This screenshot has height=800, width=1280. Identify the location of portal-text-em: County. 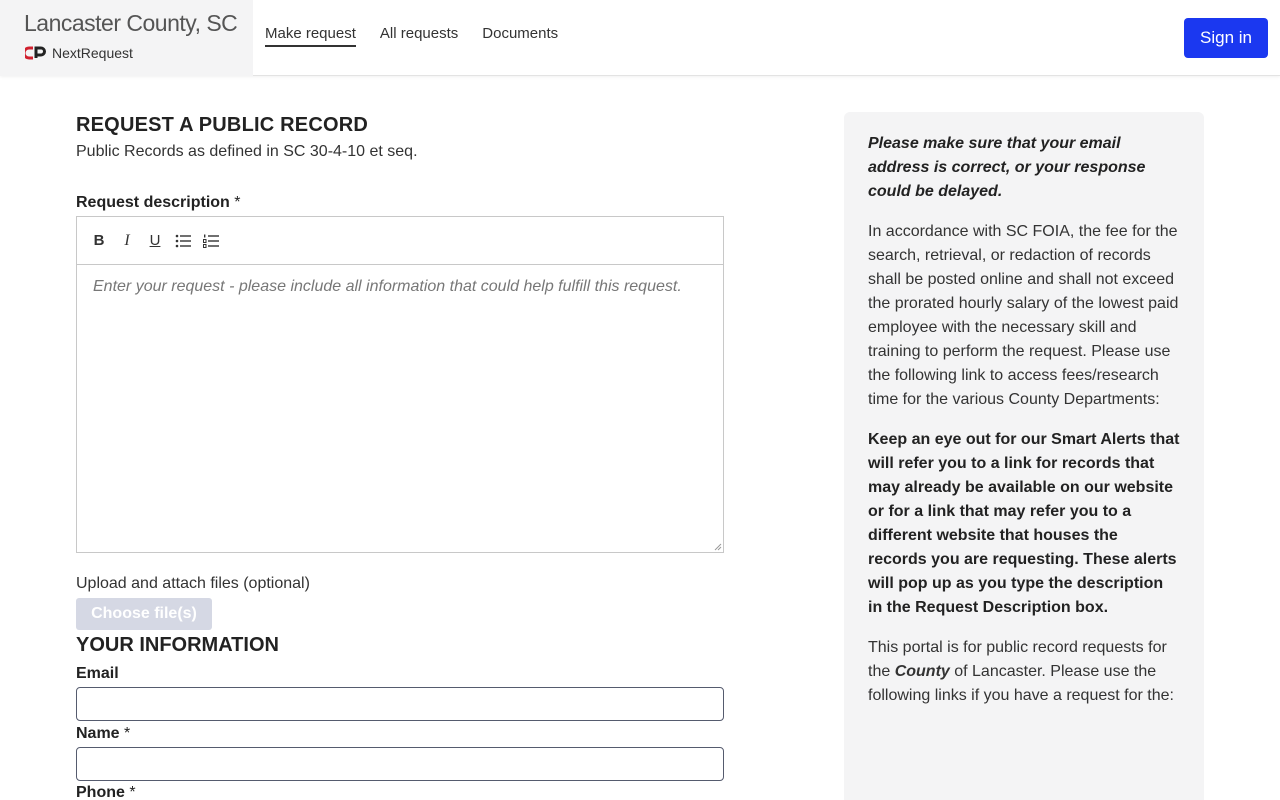
(922, 671).